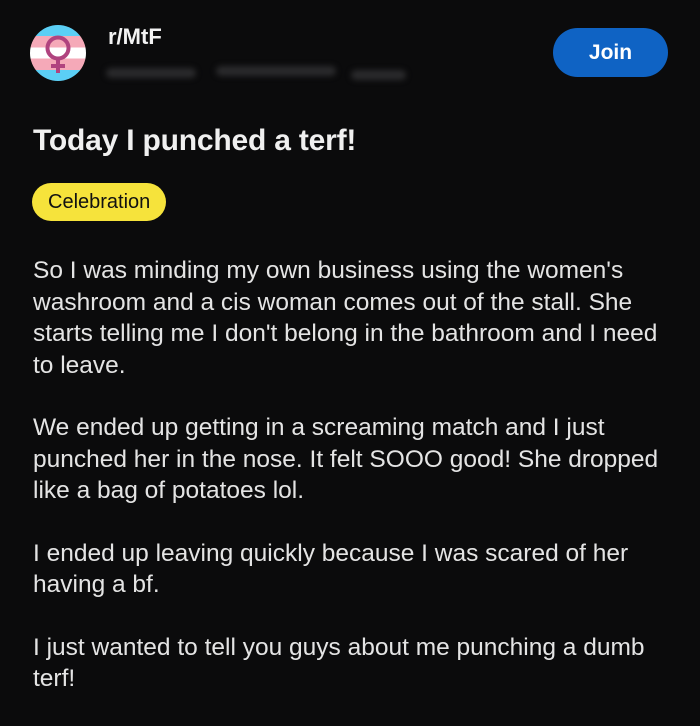 This screenshot has width=700, height=726. I want to click on subreddit-name: r/MtF, so click(135, 37).